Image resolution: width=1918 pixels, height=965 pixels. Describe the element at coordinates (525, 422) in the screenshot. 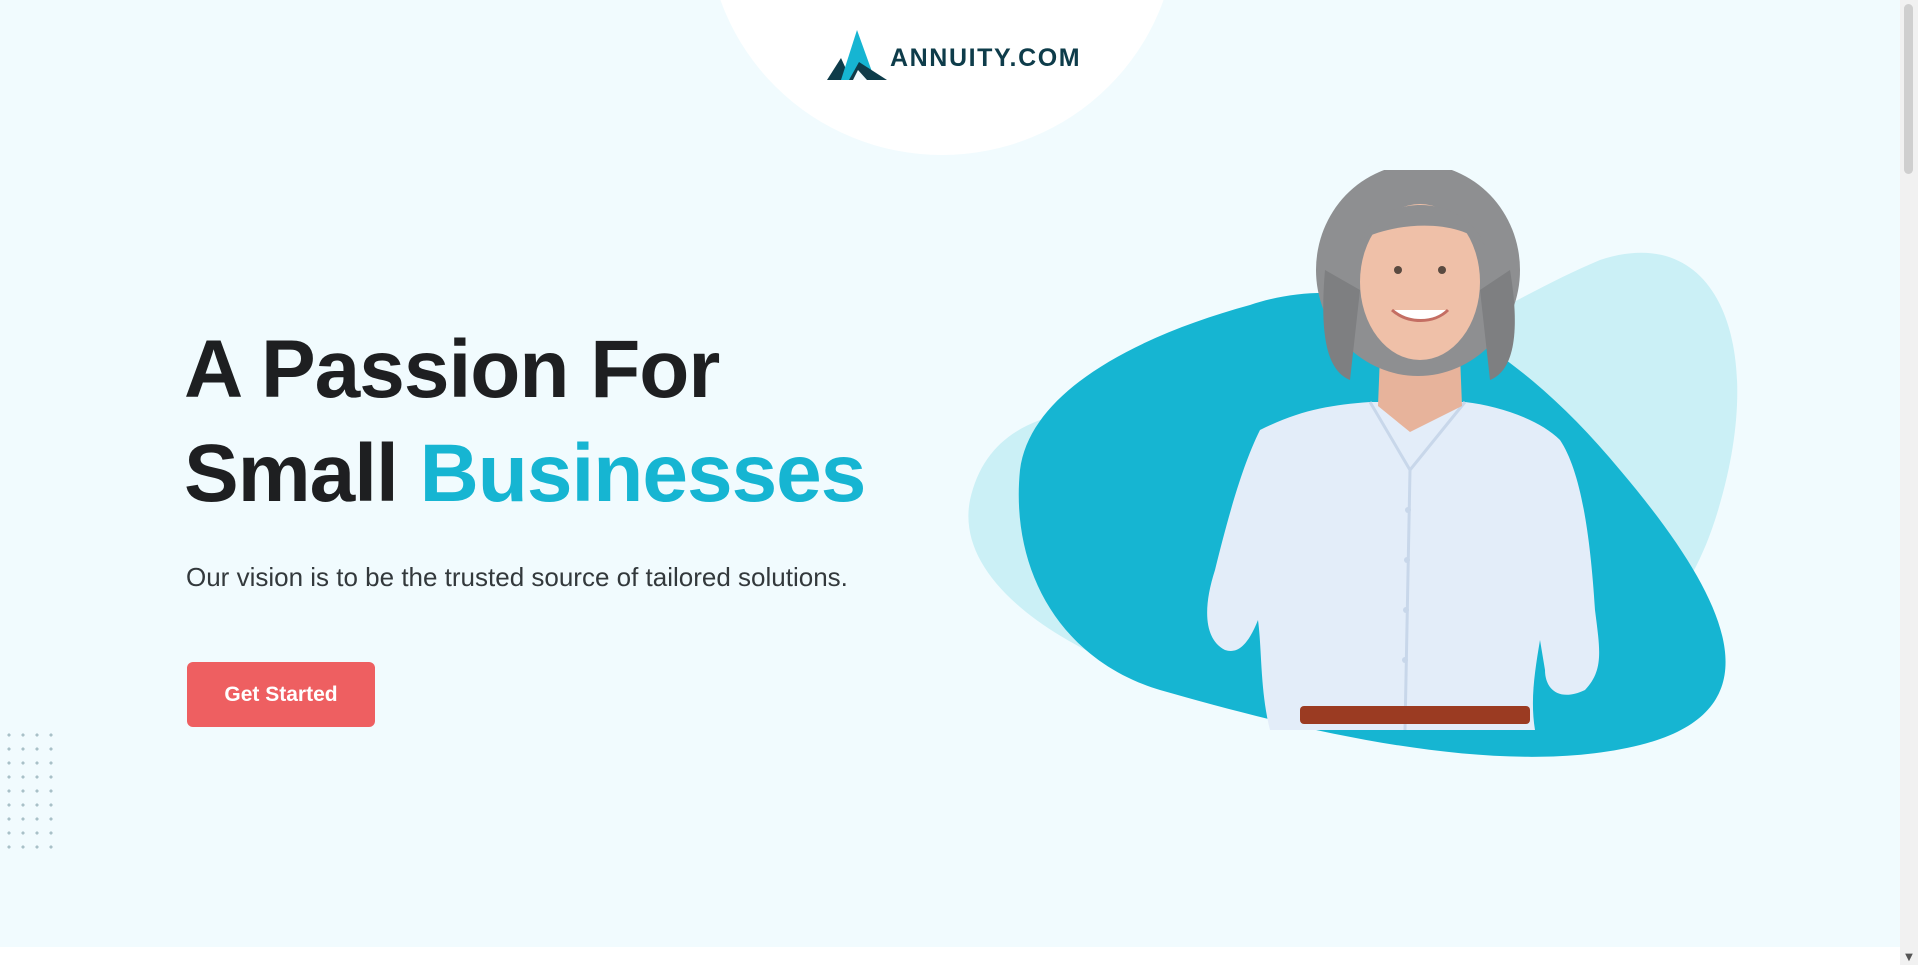

I see `hero-headline: A Passion For Small Businesses` at that location.